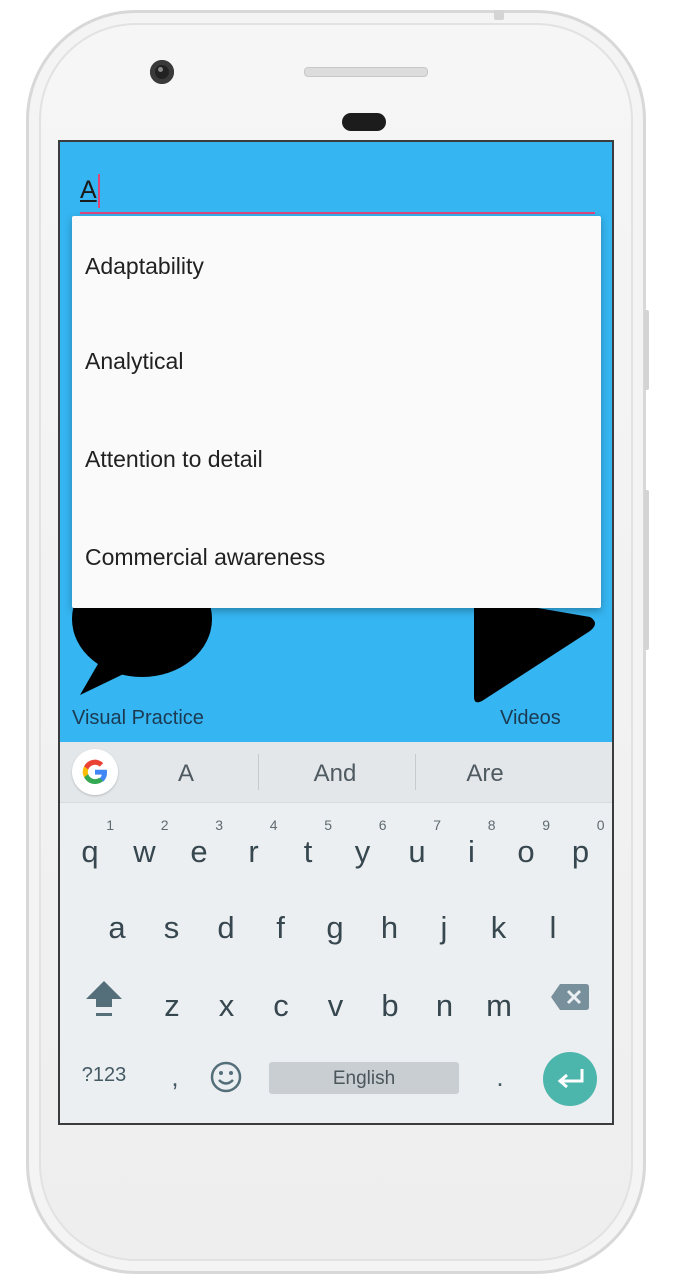 The height and width of the screenshot is (1284, 682). I want to click on autocomplete-item: Attention to detail, so click(336, 459).